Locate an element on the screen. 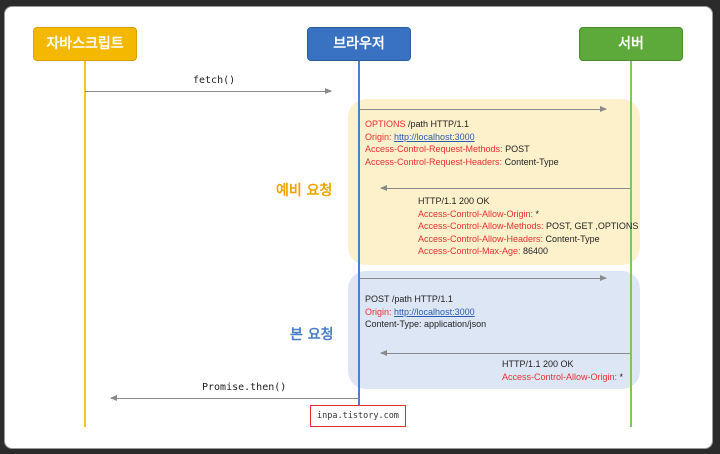 Image resolution: width=720 pixels, height=454 pixels. main-response-arrow is located at coordinates (505, 353).